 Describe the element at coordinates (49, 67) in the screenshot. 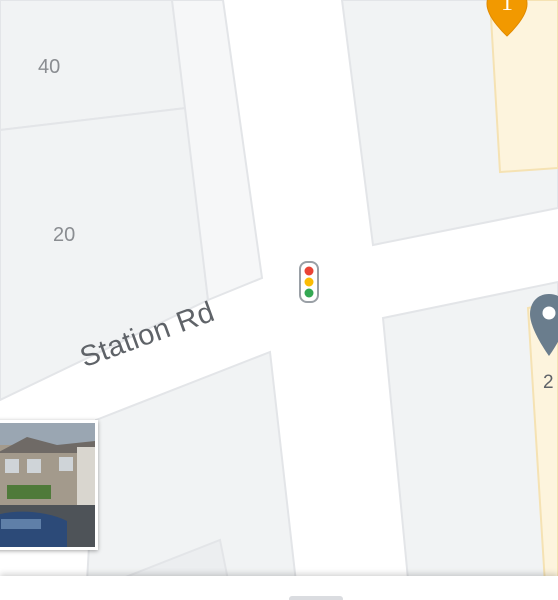

I see `house-number-label: 40` at that location.